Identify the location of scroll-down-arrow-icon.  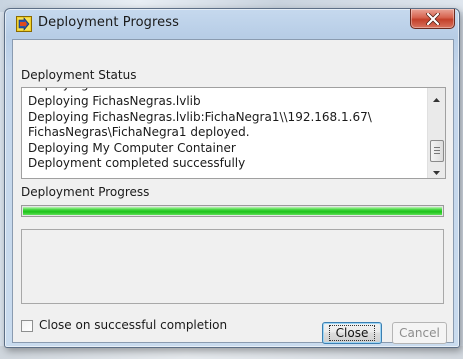
(436, 169).